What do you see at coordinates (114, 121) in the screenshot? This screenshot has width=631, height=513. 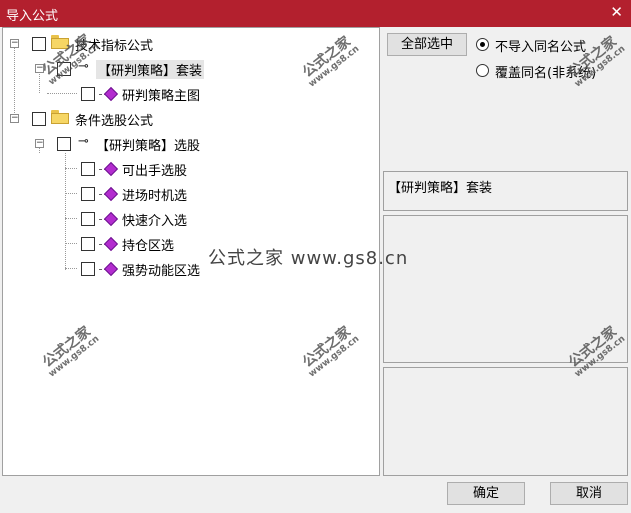 I see `tree-node-label: 条件选股公式` at bounding box center [114, 121].